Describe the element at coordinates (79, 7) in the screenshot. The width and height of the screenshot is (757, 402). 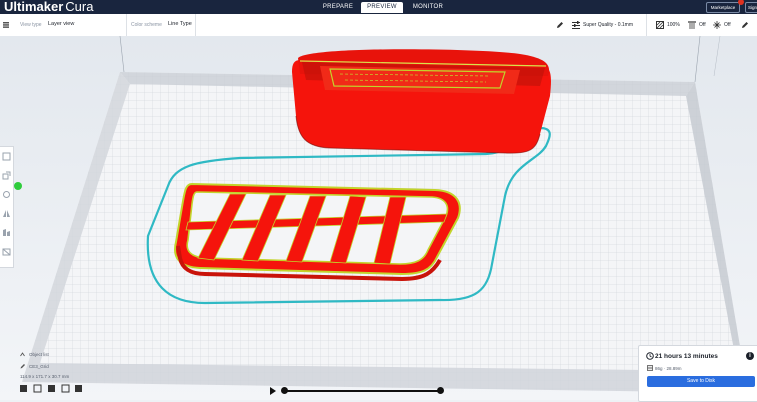
I see `app-name-light: Cura` at that location.